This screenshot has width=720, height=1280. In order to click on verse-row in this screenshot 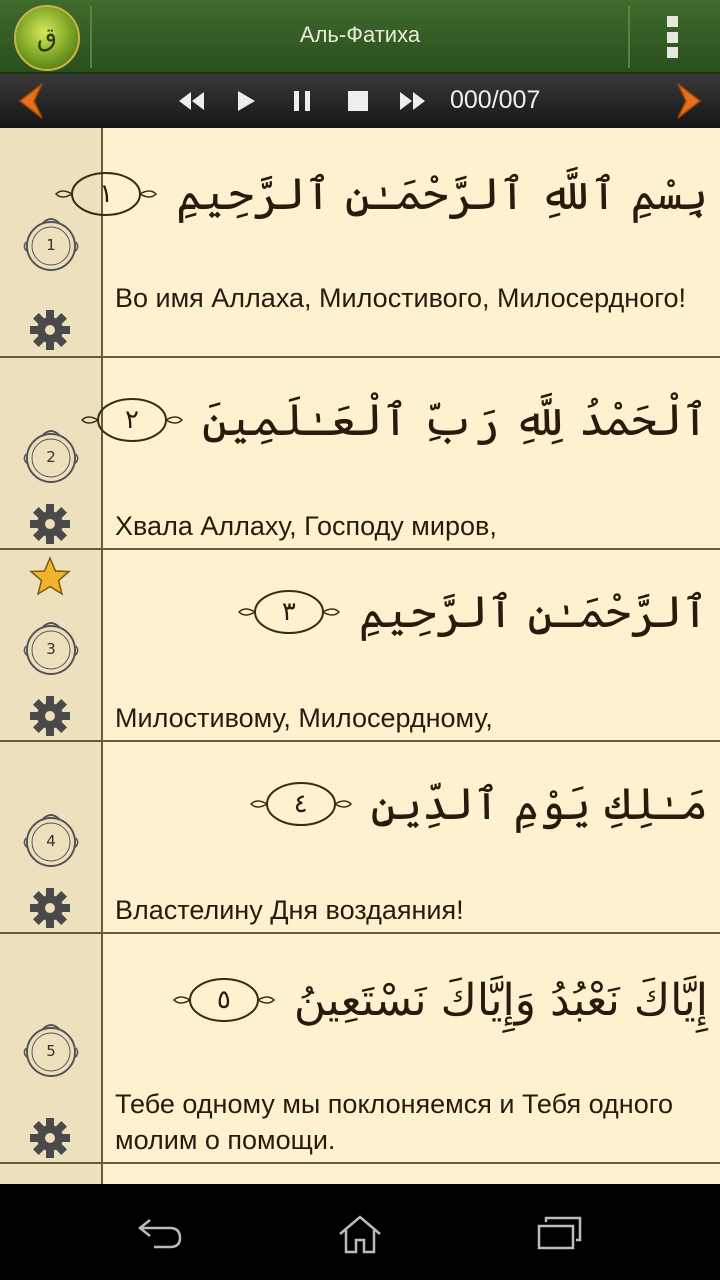, I will do `click(360, 1174)`.